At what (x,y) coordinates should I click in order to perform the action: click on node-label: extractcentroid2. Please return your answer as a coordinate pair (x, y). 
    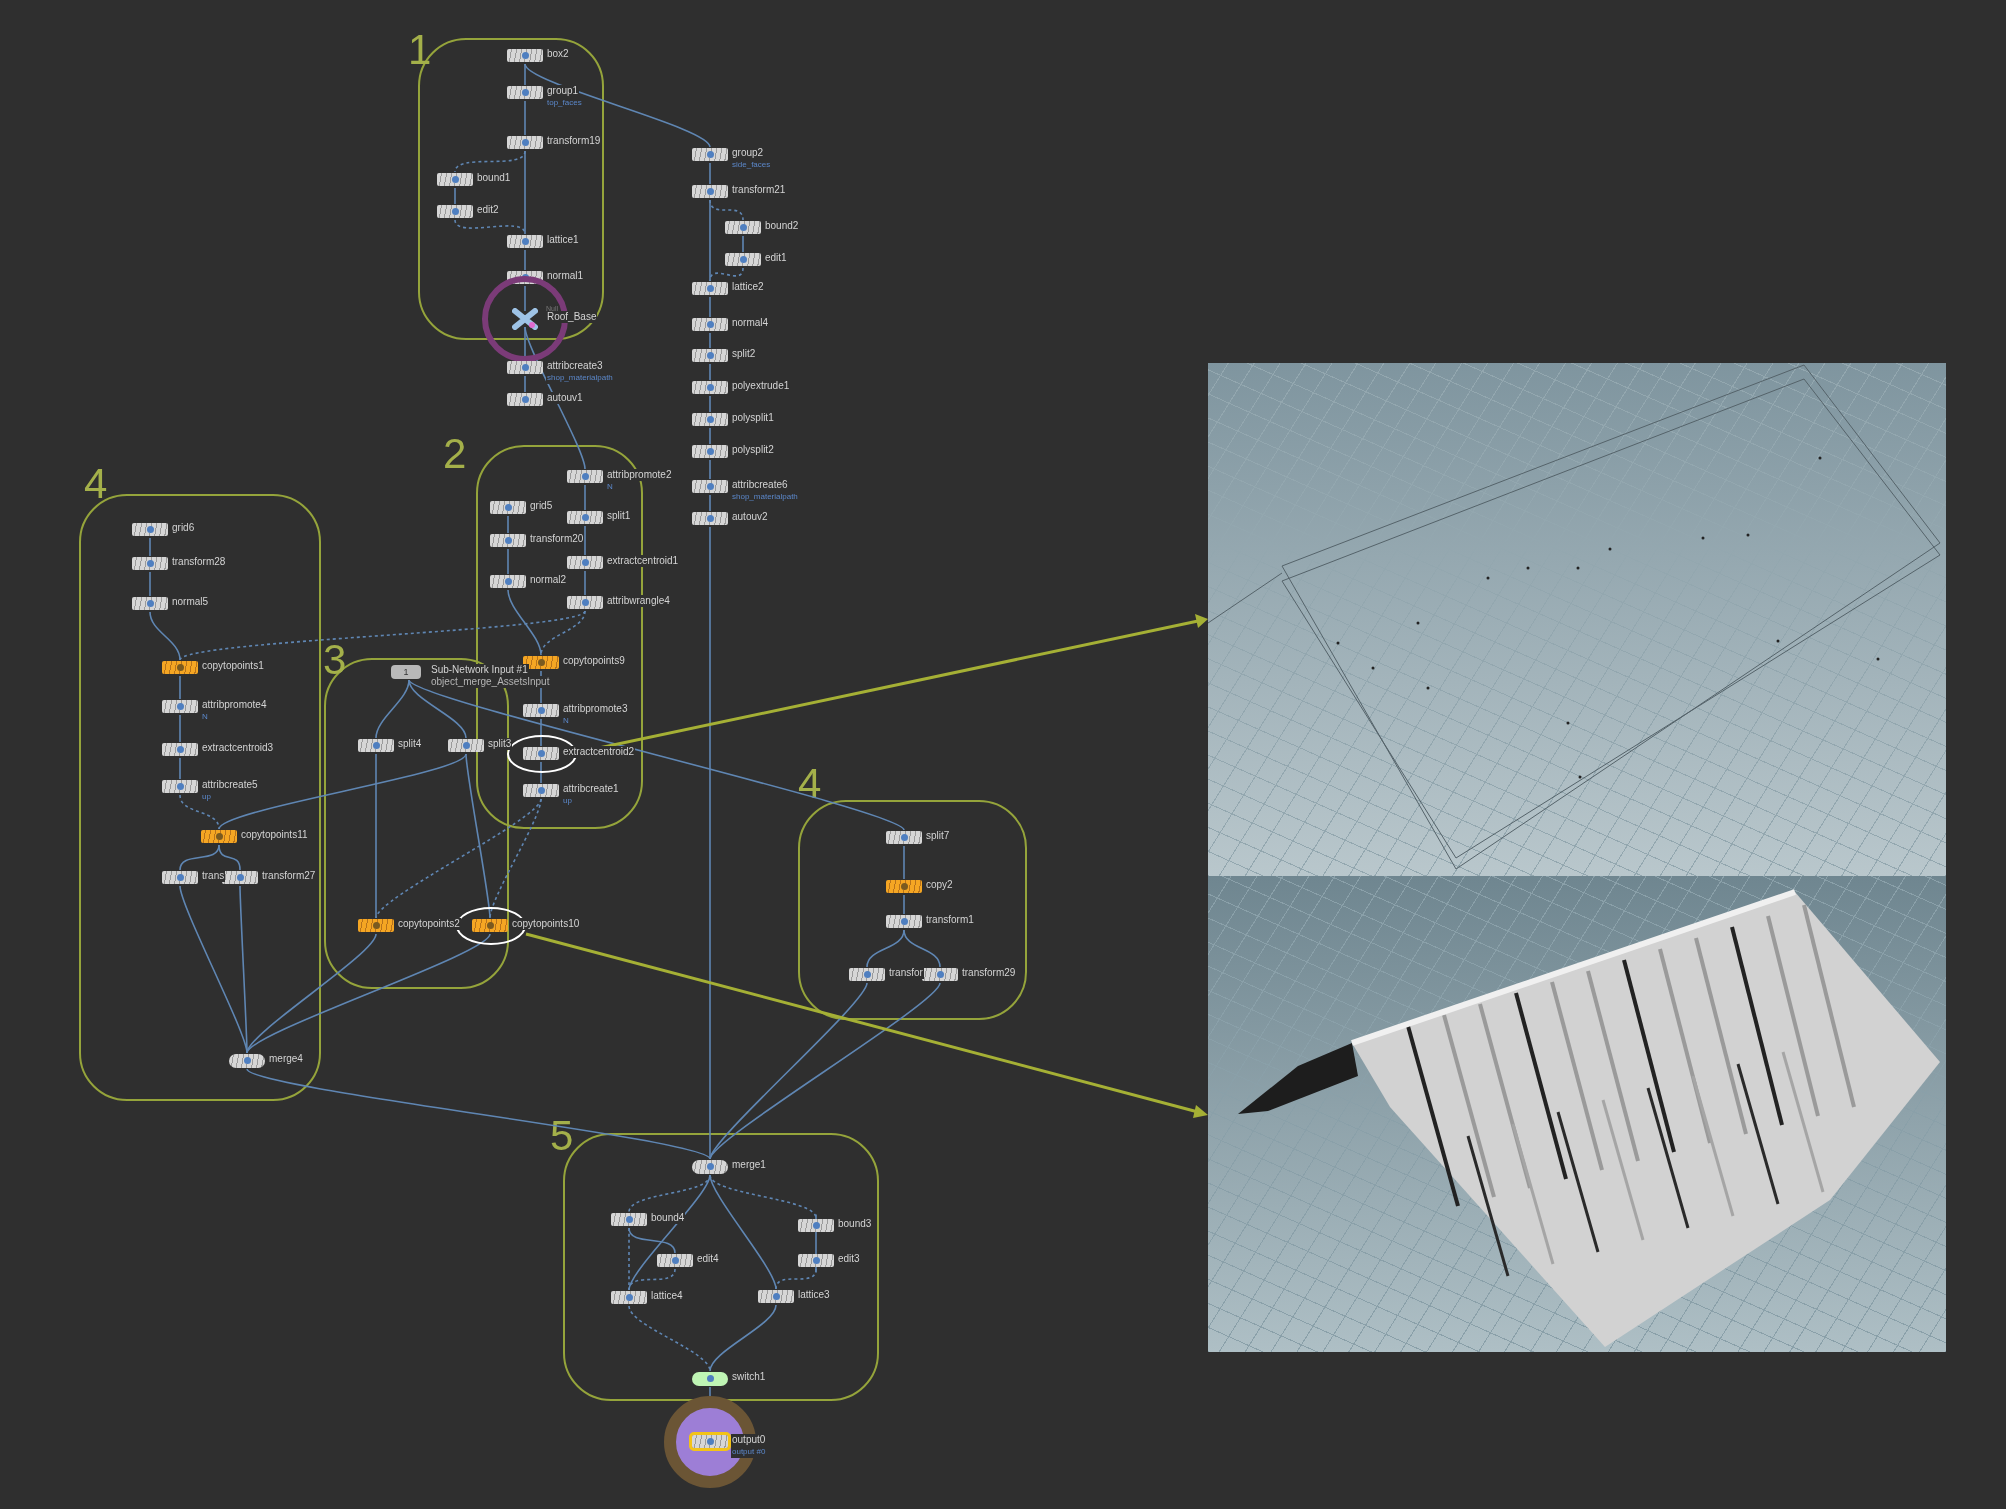
    Looking at the image, I should click on (599, 752).